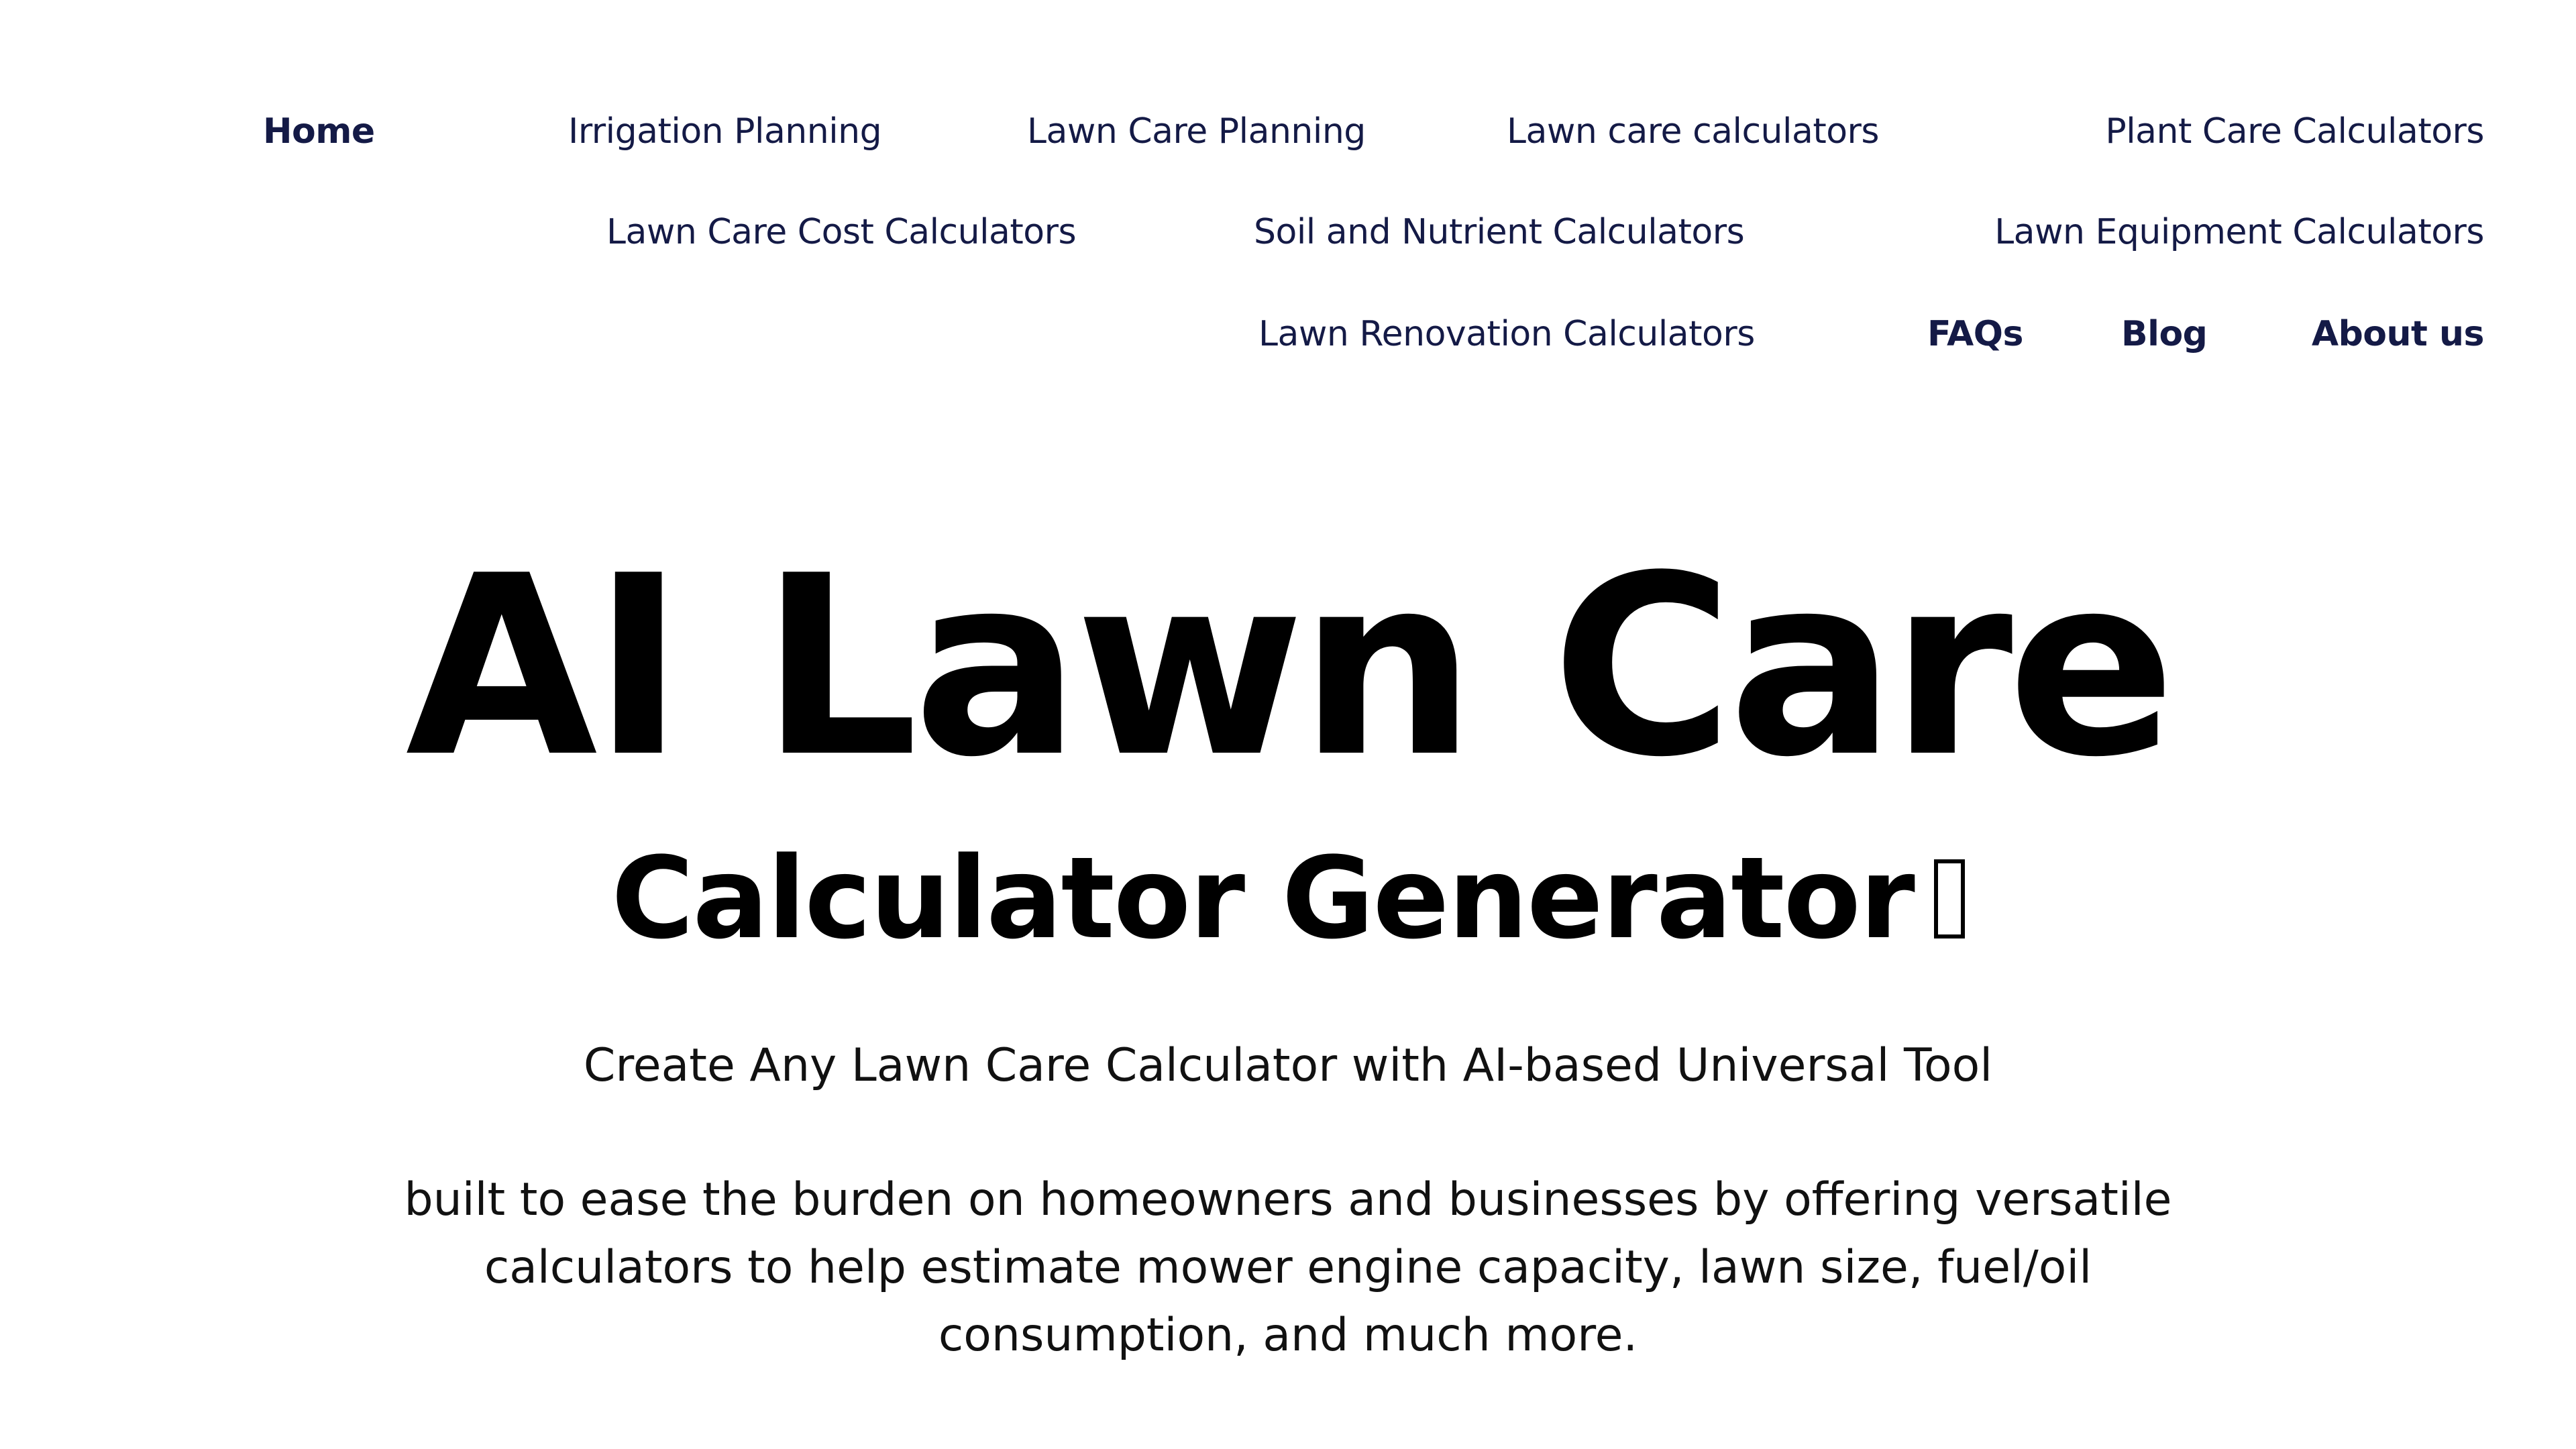  What do you see at coordinates (725, 131) in the screenshot?
I see `nav-irrigation-planning: Irrigation Planning` at bounding box center [725, 131].